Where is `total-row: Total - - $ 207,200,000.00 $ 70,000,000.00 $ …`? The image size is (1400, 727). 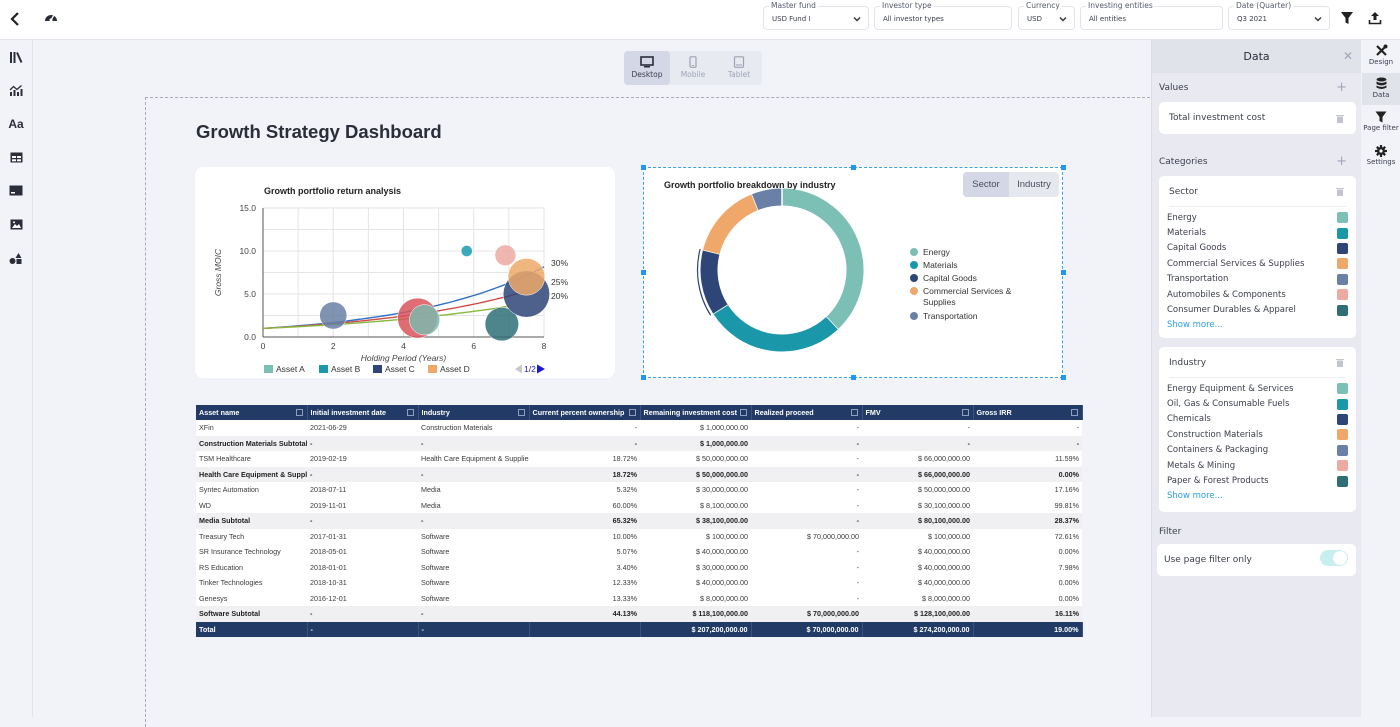
total-row: Total - - $ 207,200,000.00 $ 70,000,000.00 $ … is located at coordinates (639, 629).